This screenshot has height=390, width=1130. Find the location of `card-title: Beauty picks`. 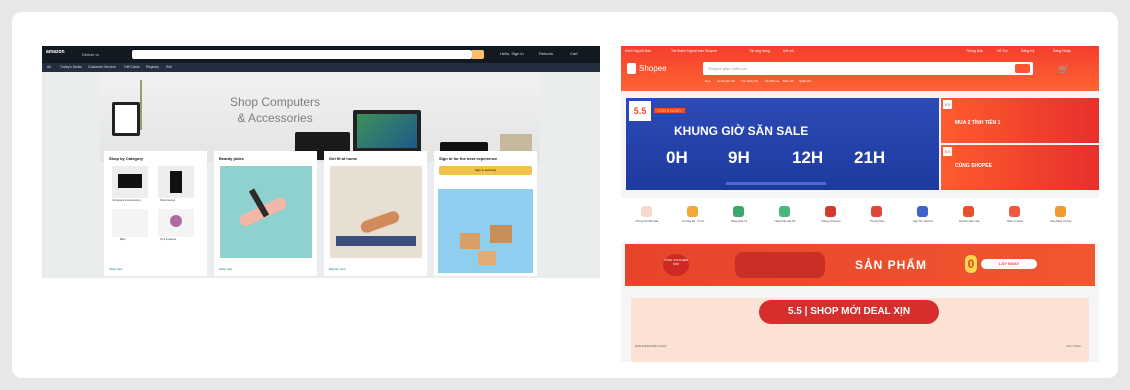

card-title: Beauty picks is located at coordinates (231, 158).